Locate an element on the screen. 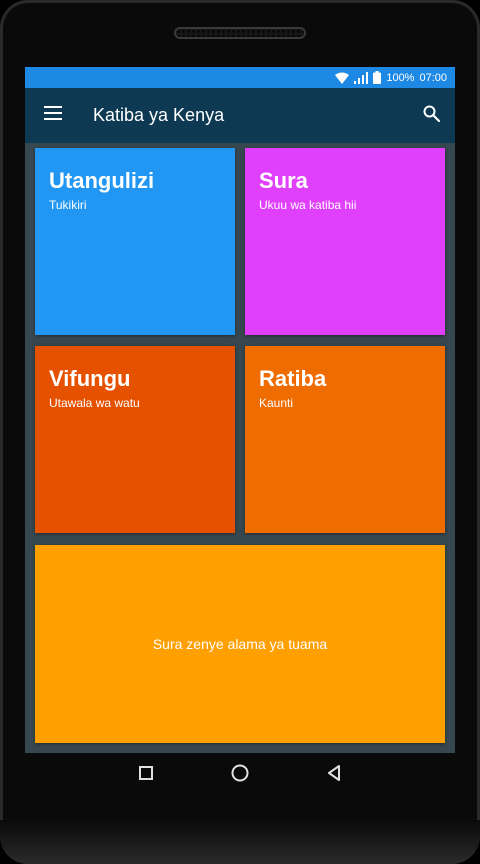 The width and height of the screenshot is (480, 864). battery-icon is located at coordinates (377, 77).